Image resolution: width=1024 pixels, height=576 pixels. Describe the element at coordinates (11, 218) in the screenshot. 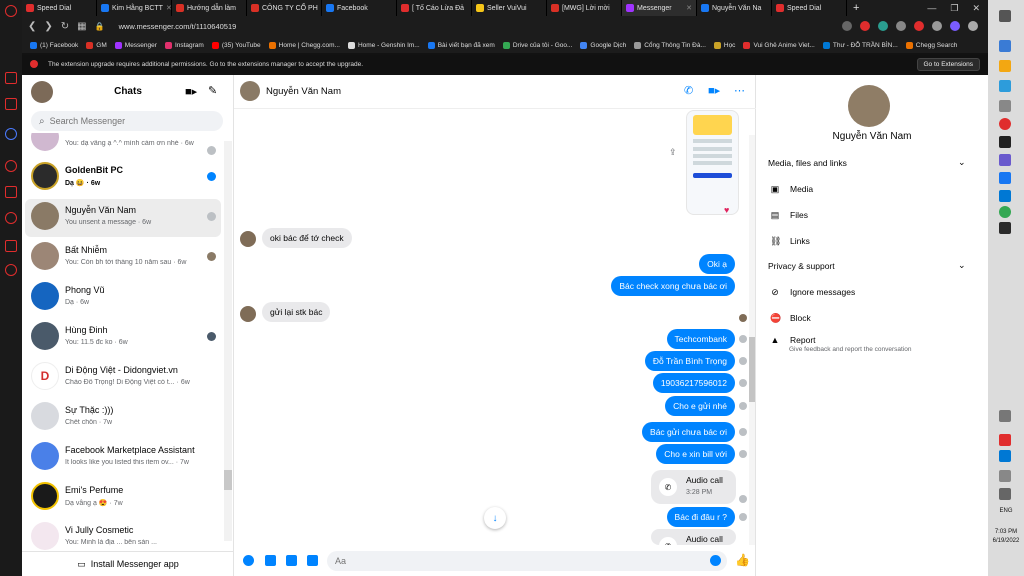

I see `clock-icon` at that location.